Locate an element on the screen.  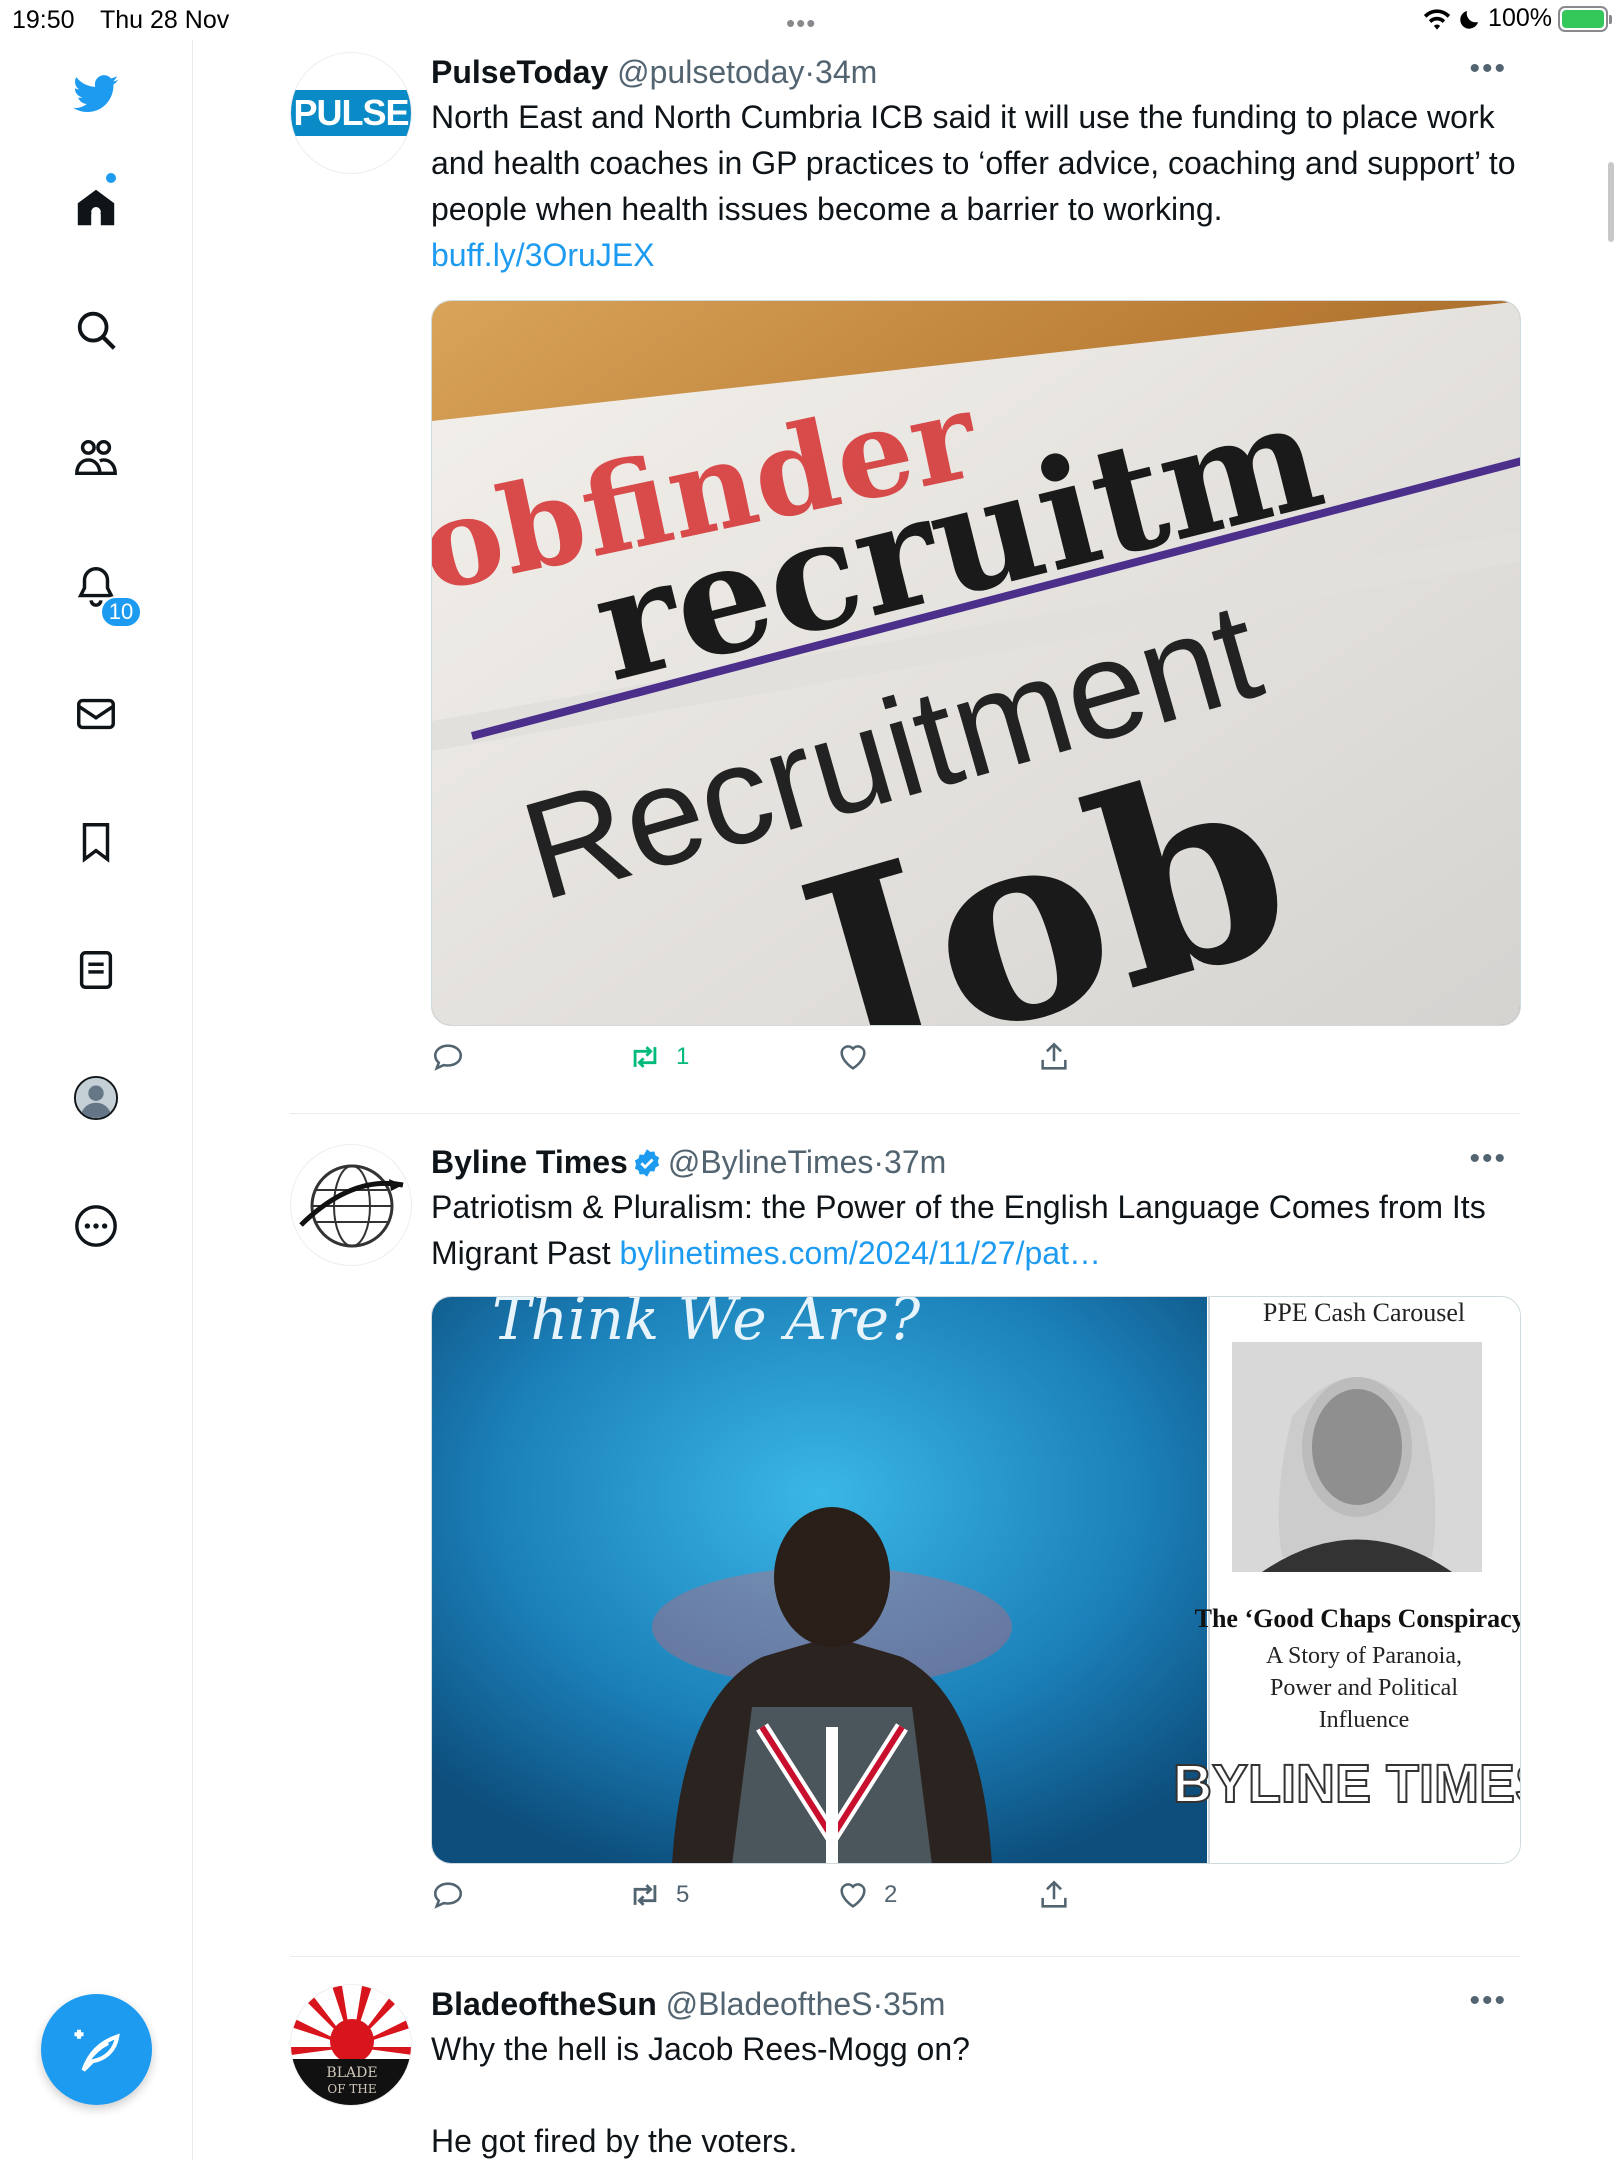
avatar-text-ofthe: OF THE is located at coordinates (351, 2089).